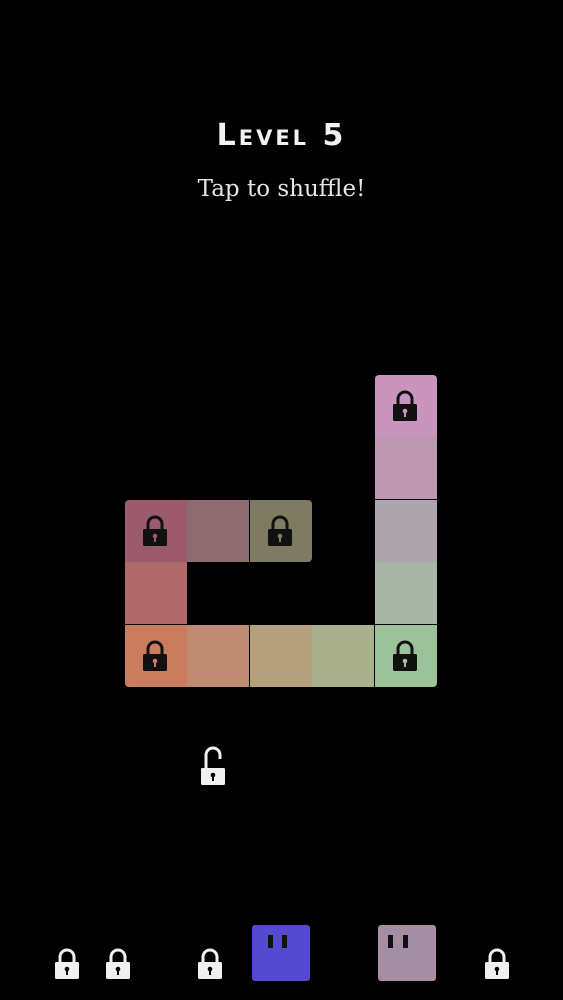 Image resolution: width=563 pixels, height=1000 pixels. Describe the element at coordinates (281, 656) in the screenshot. I see `tile-r4c2` at that location.